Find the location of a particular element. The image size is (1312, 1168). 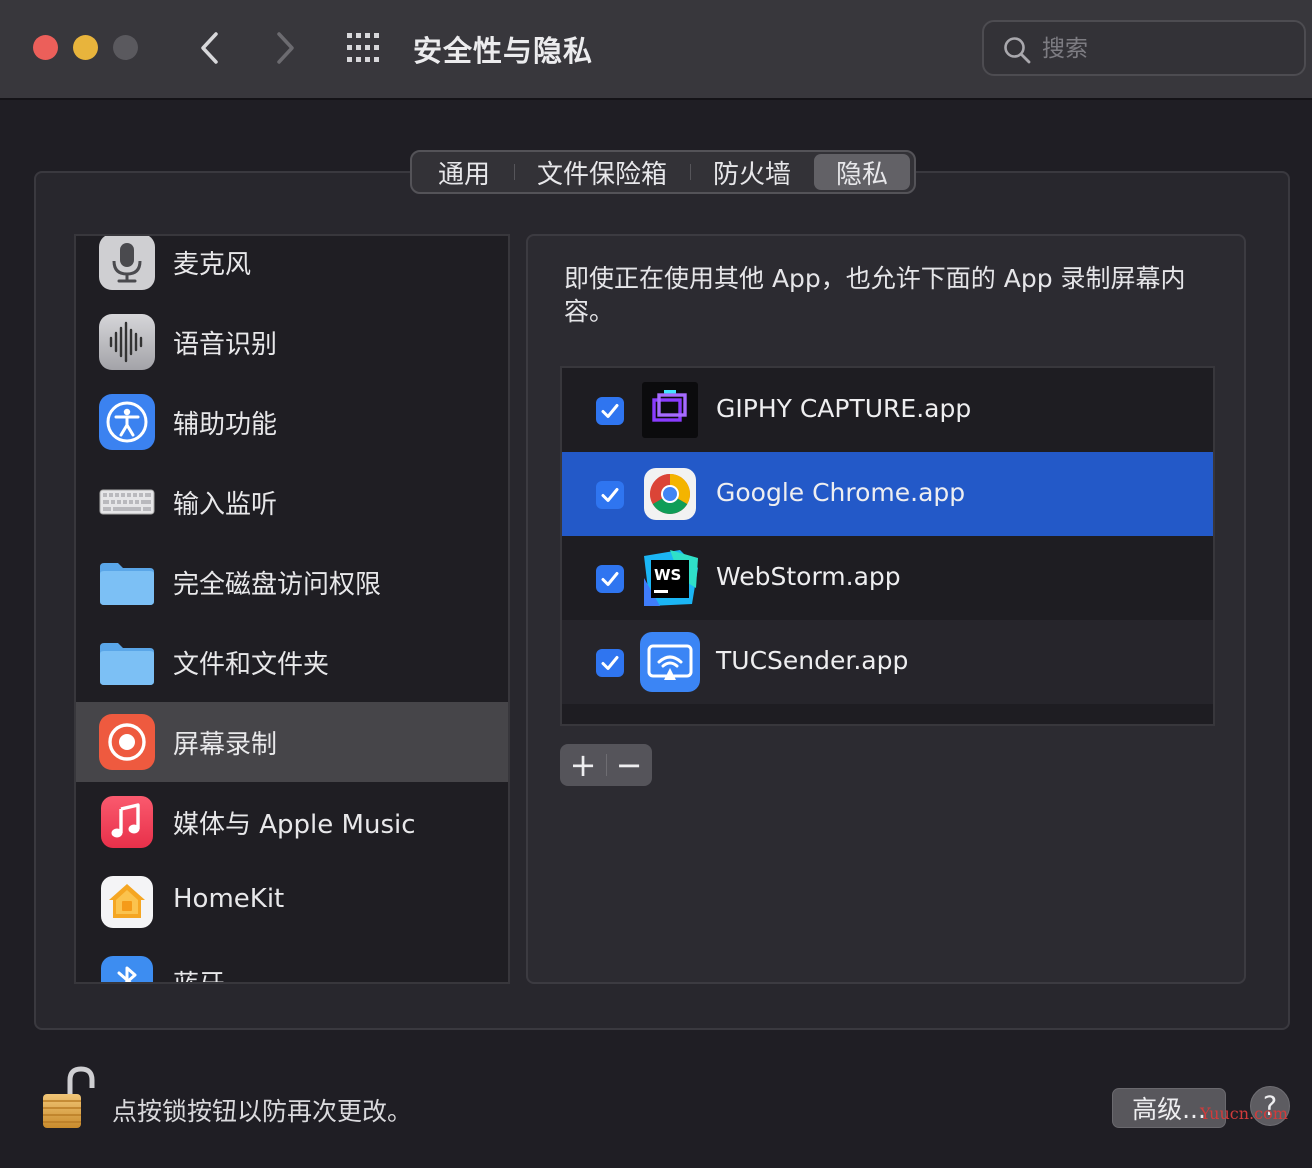

sidebar-item-label: 完全磁盘访问权限 is located at coordinates (277, 585).